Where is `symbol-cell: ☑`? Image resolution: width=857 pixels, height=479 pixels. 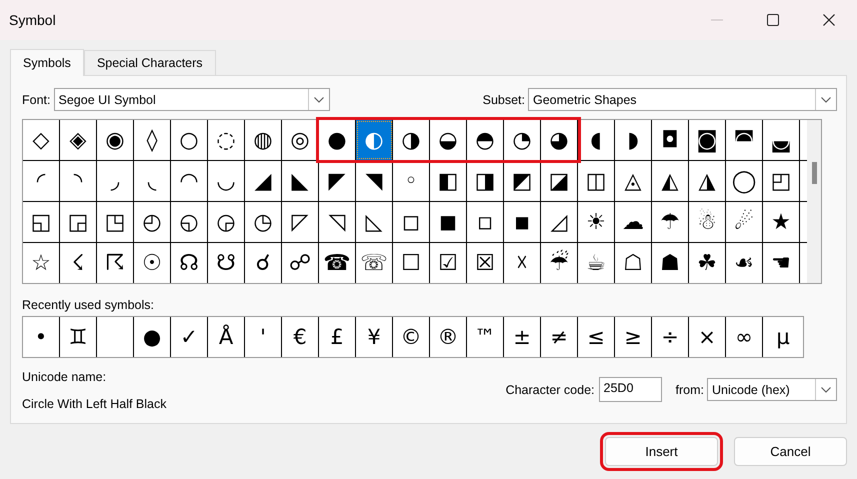
symbol-cell: ☑ is located at coordinates (448, 263).